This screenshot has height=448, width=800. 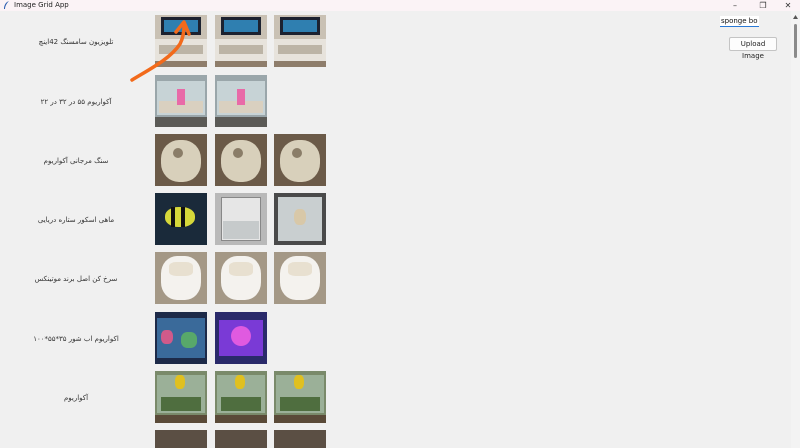 I want to click on scrollbar-thumb, so click(x=795, y=41).